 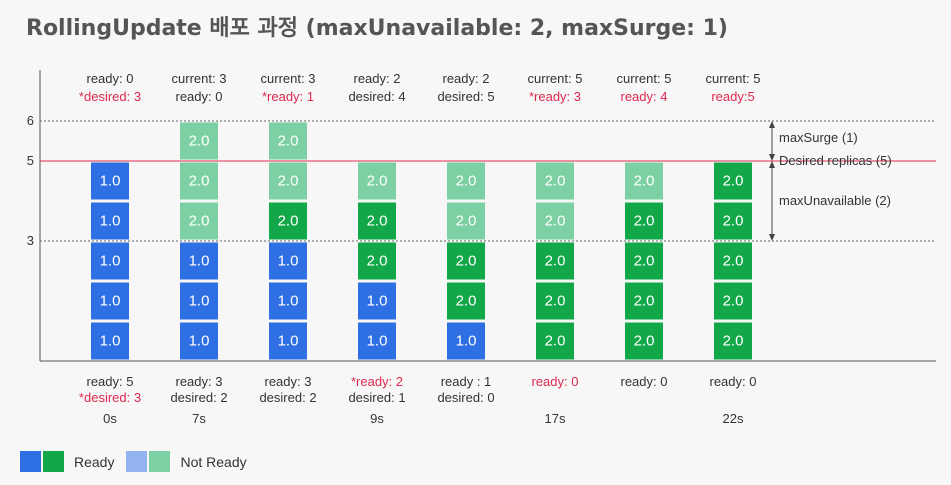 I want to click on legend-ready-label: Ready, so click(x=94, y=461).